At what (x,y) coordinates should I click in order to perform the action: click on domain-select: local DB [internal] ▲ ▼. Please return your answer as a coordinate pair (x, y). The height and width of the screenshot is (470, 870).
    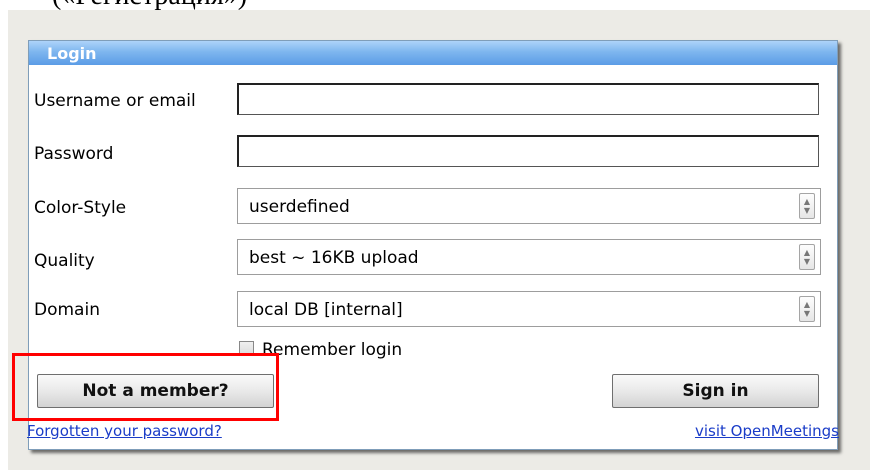
    Looking at the image, I should click on (529, 309).